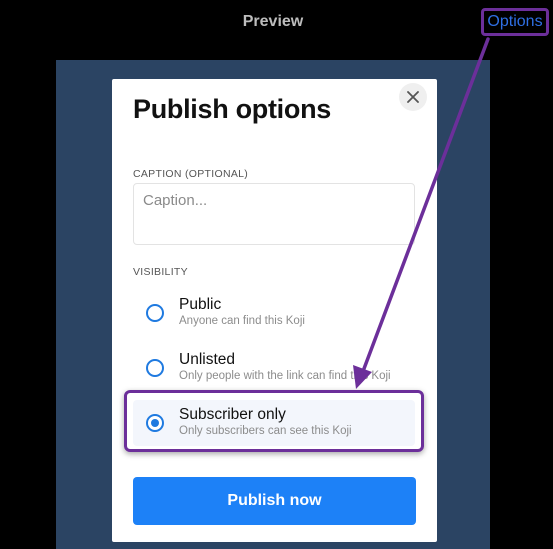 The image size is (553, 549). I want to click on option-title: Subscriber only, so click(232, 414).